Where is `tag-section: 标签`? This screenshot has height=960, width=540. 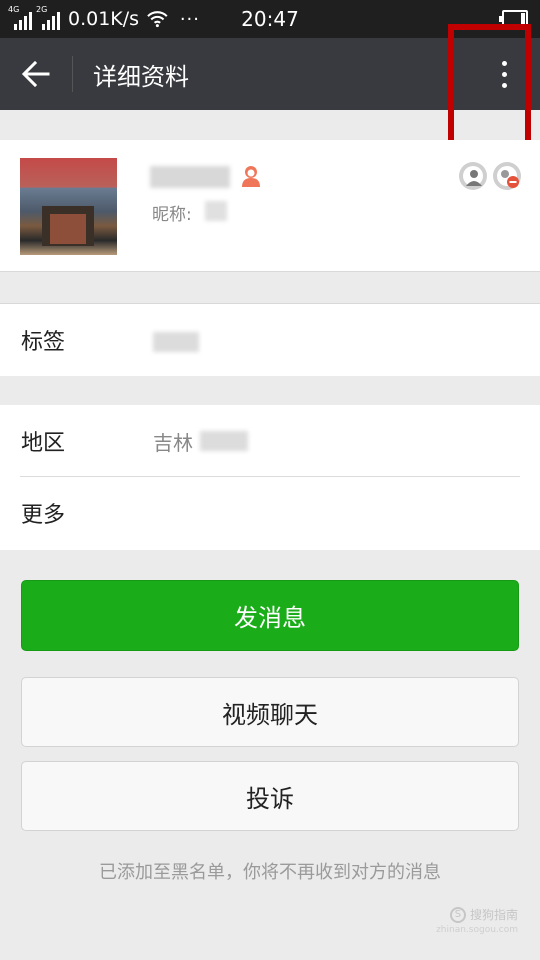 tag-section: 标签 is located at coordinates (270, 339).